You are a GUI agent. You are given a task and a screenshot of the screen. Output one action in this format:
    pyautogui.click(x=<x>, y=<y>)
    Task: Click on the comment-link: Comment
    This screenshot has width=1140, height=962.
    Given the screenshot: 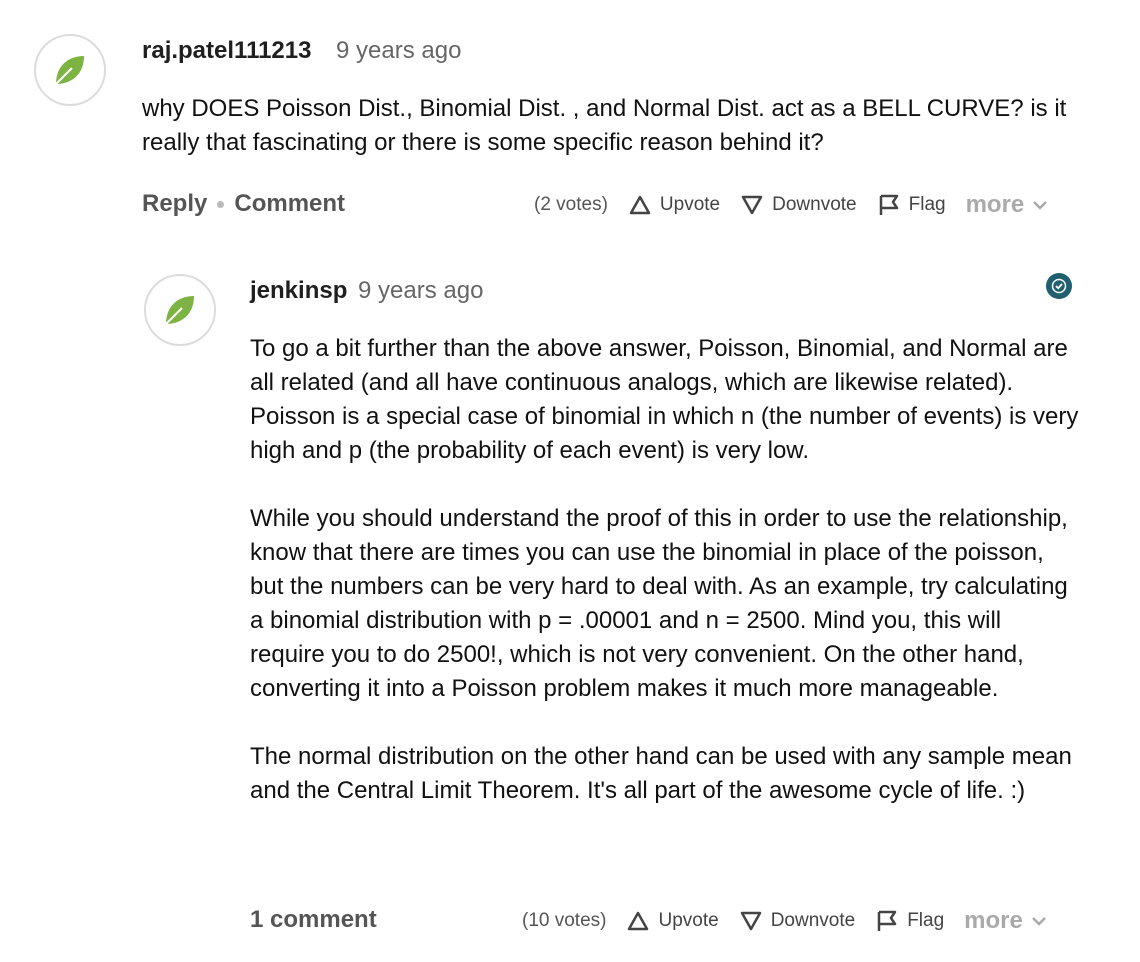 What is the action you would take?
    pyautogui.click(x=289, y=204)
    